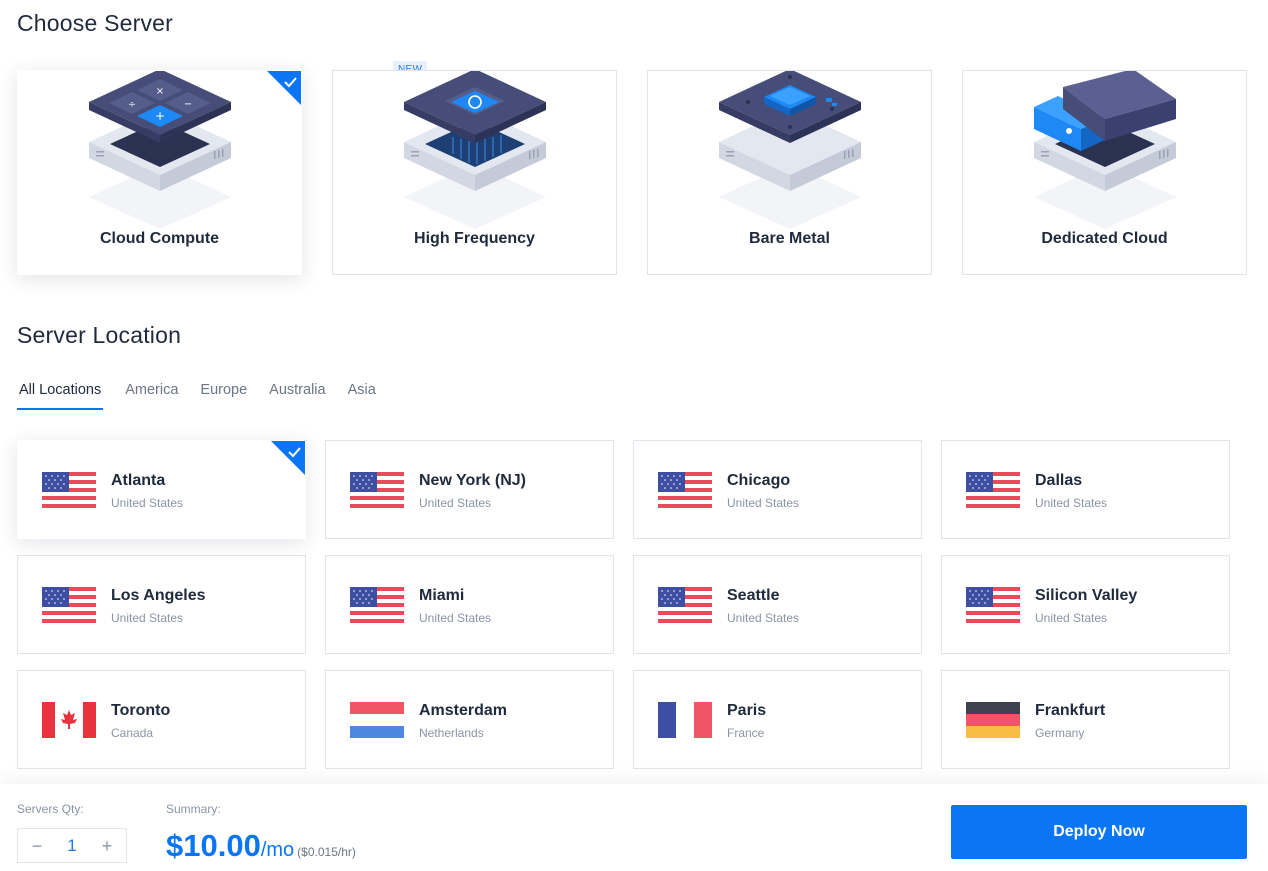 This screenshot has width=1268, height=871. I want to click on location-card-new-york: New York (NJ) United States, so click(469, 489).